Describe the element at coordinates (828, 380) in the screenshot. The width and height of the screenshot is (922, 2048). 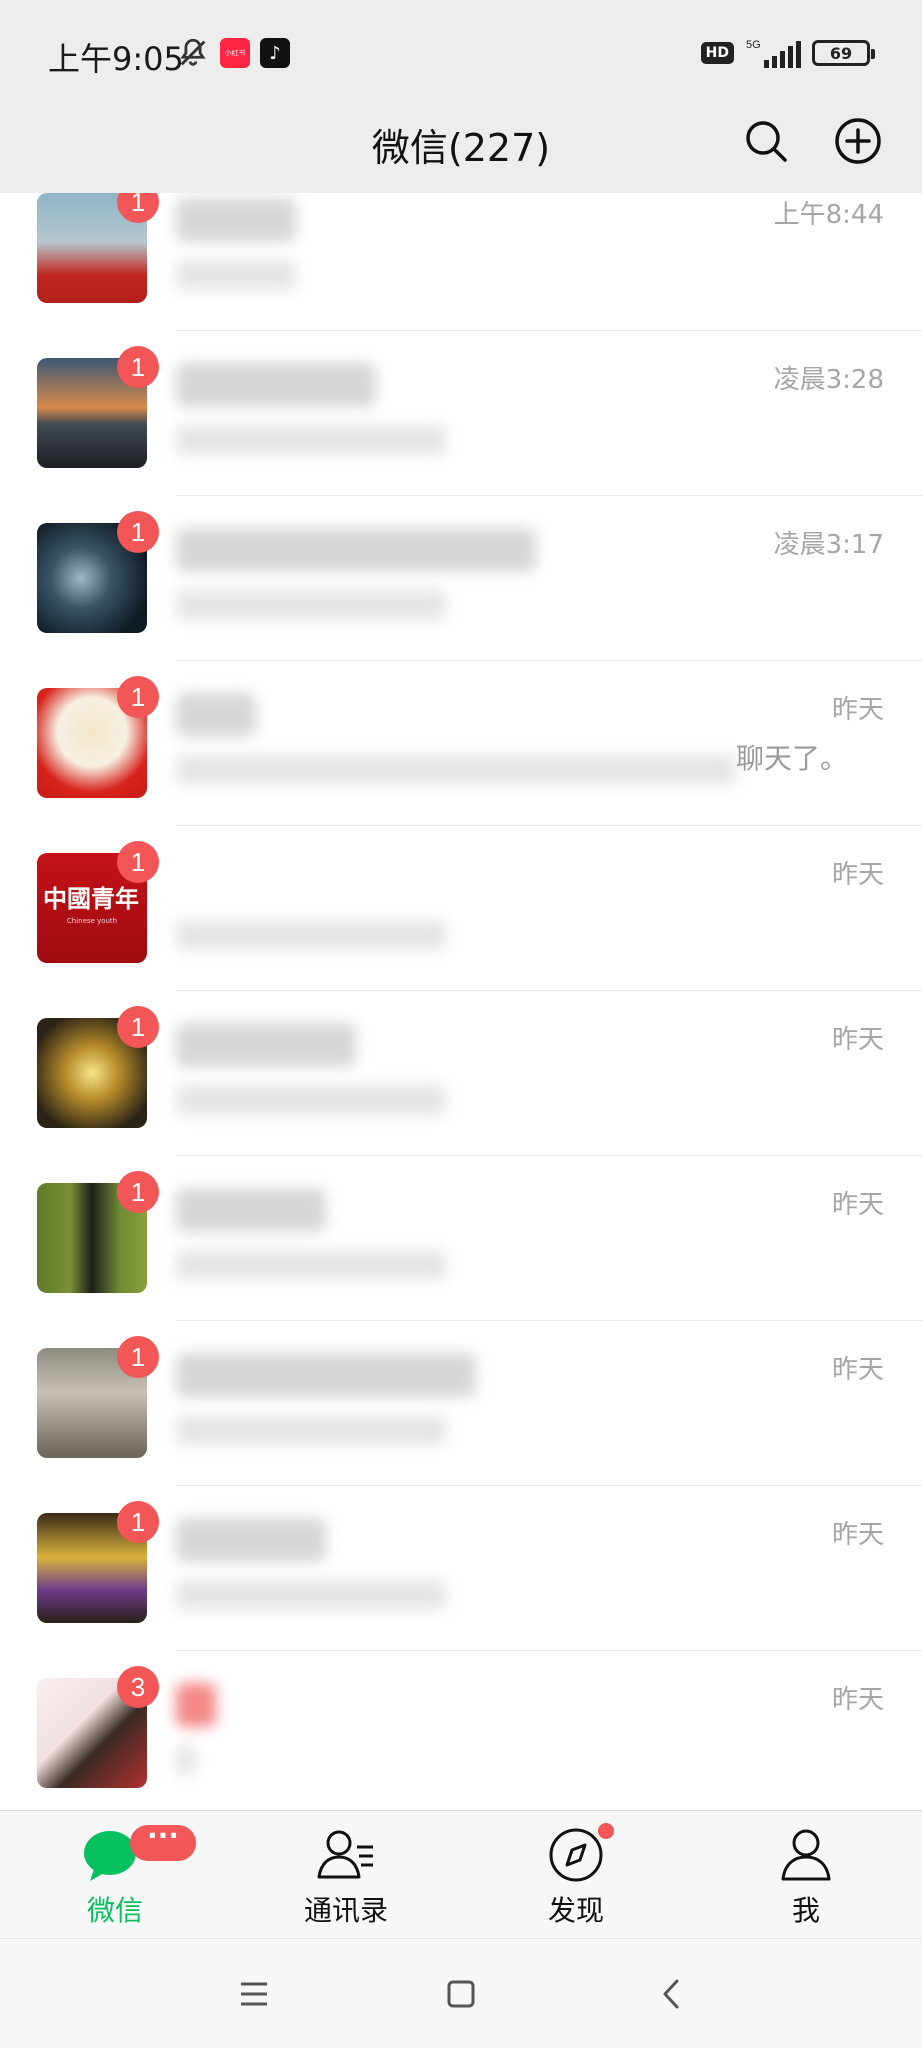
I see `chat-time: 凌晨3:28` at that location.